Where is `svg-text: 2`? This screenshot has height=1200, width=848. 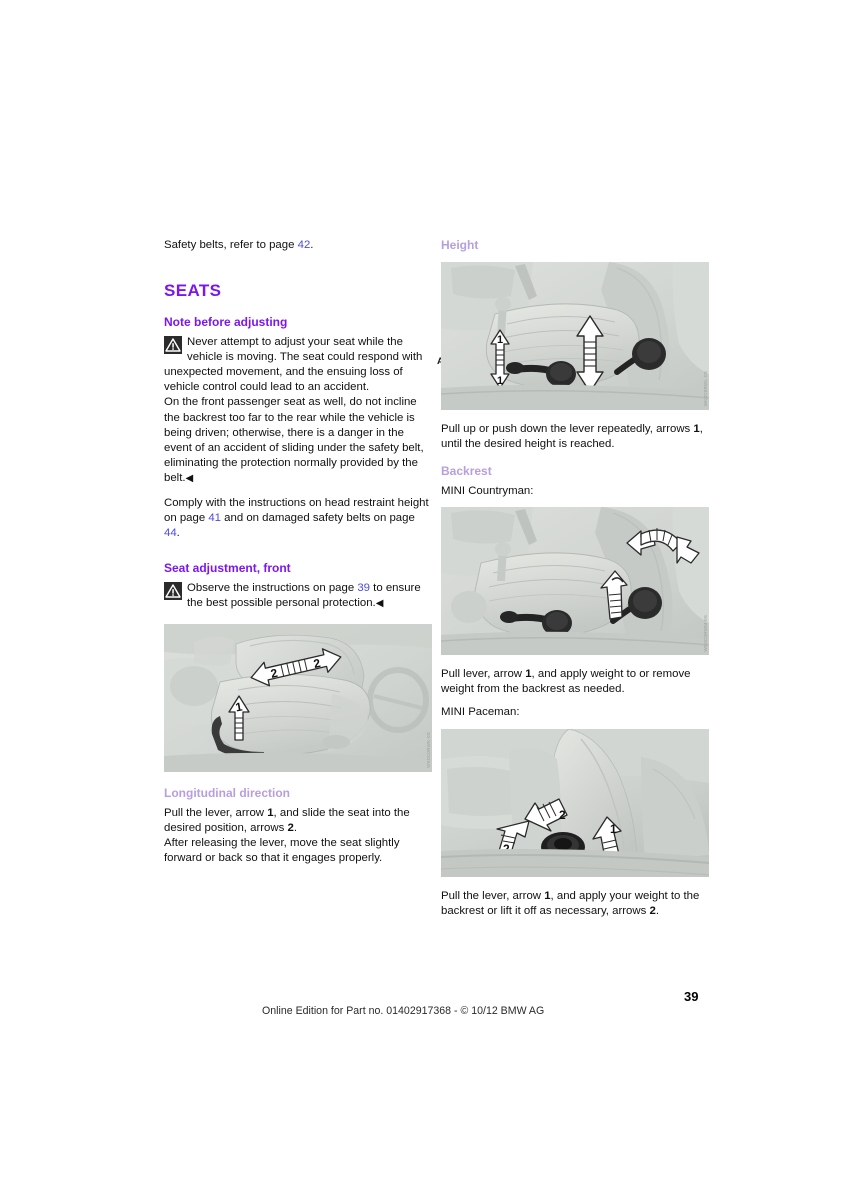
svg-text: 2 is located at coordinates (562, 815).